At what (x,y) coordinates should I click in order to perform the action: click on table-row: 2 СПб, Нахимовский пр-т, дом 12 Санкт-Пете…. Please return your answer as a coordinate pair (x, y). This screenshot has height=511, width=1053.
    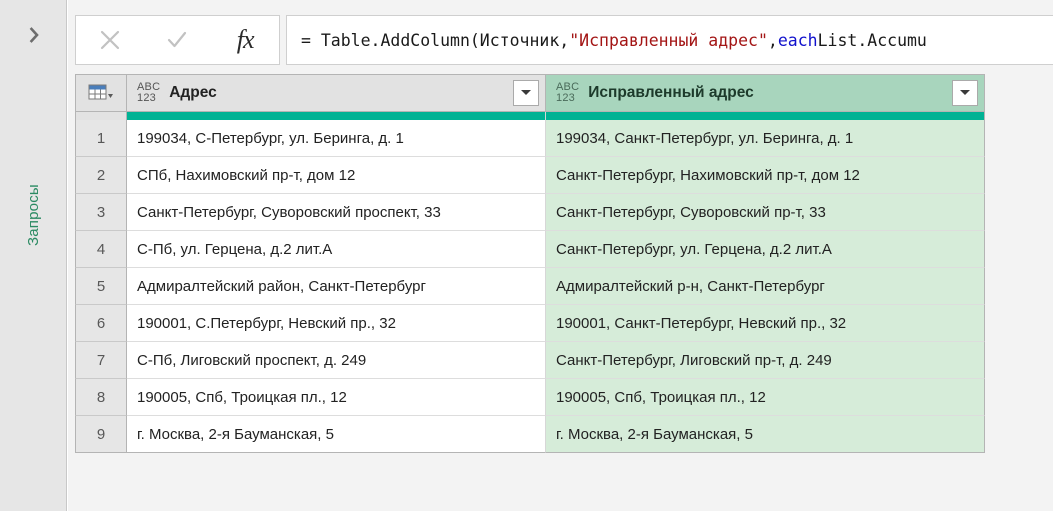
    Looking at the image, I should click on (530, 175).